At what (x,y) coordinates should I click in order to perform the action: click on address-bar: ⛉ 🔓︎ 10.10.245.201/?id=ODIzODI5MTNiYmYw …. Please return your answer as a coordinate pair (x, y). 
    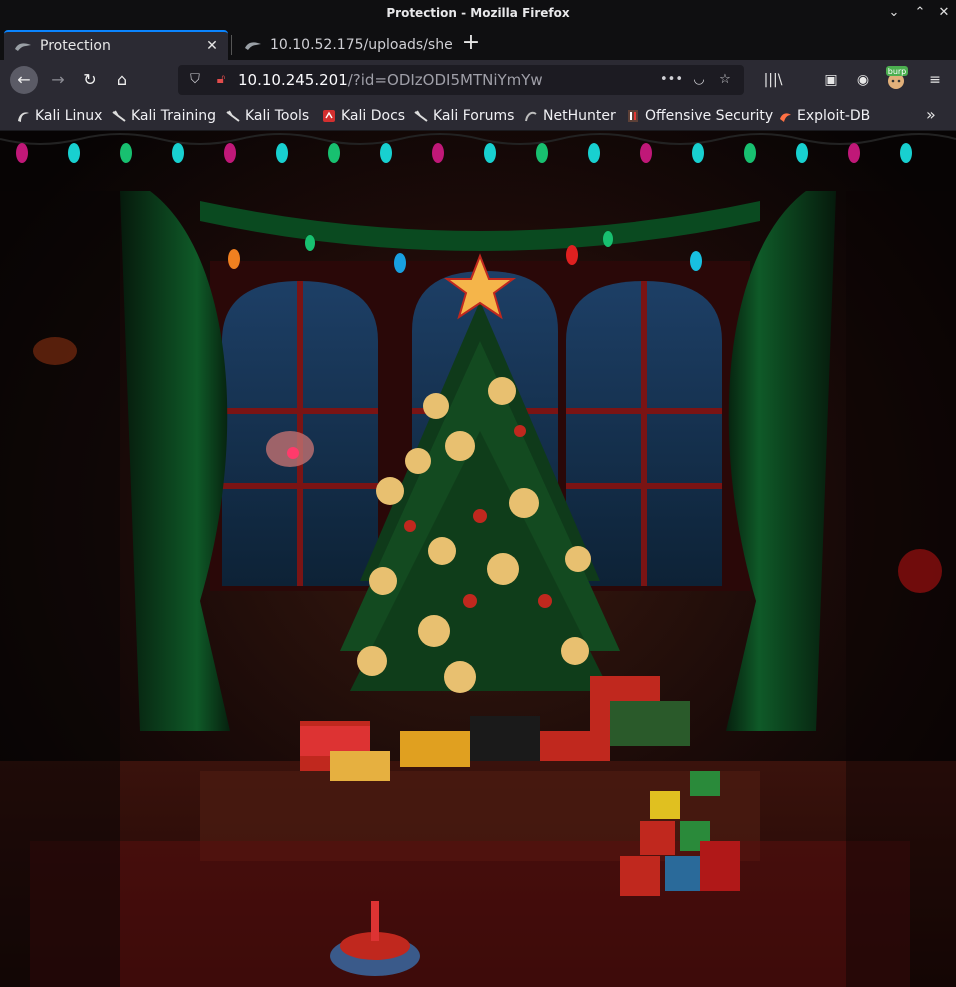
    Looking at the image, I should click on (461, 80).